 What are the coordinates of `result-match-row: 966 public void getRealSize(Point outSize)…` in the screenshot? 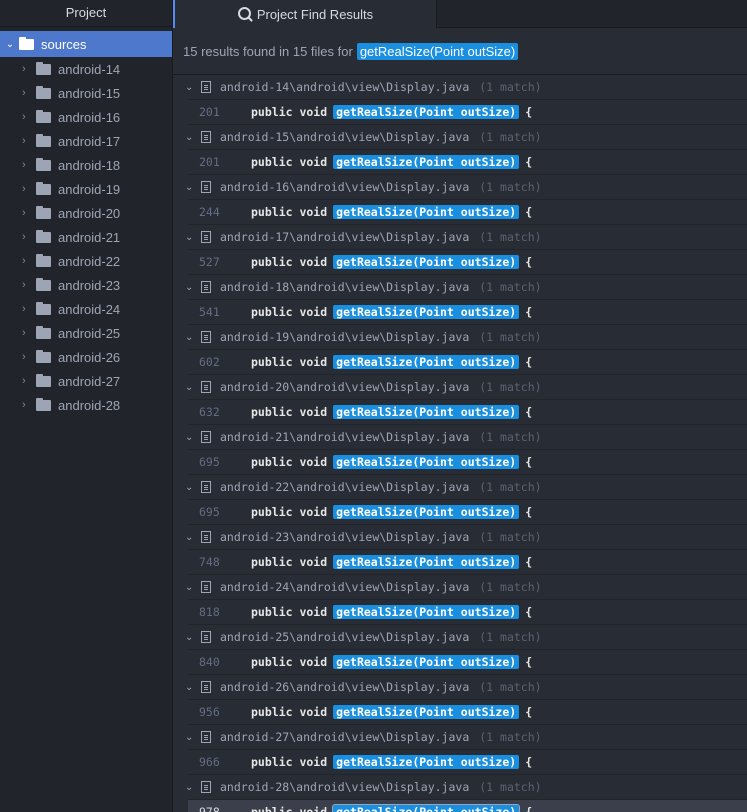 It's located at (467, 762).